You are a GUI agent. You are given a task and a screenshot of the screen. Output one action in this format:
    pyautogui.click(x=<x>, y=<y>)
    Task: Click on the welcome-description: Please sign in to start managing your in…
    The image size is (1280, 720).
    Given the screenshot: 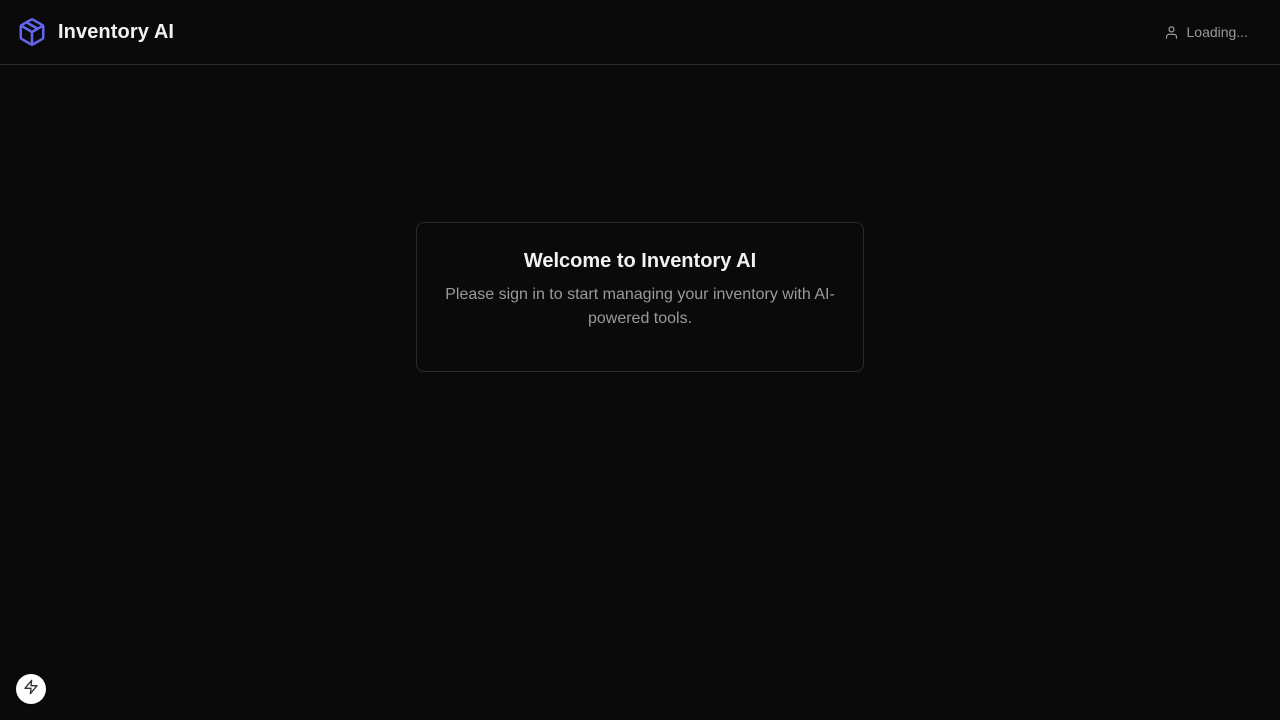 What is the action you would take?
    pyautogui.click(x=640, y=306)
    